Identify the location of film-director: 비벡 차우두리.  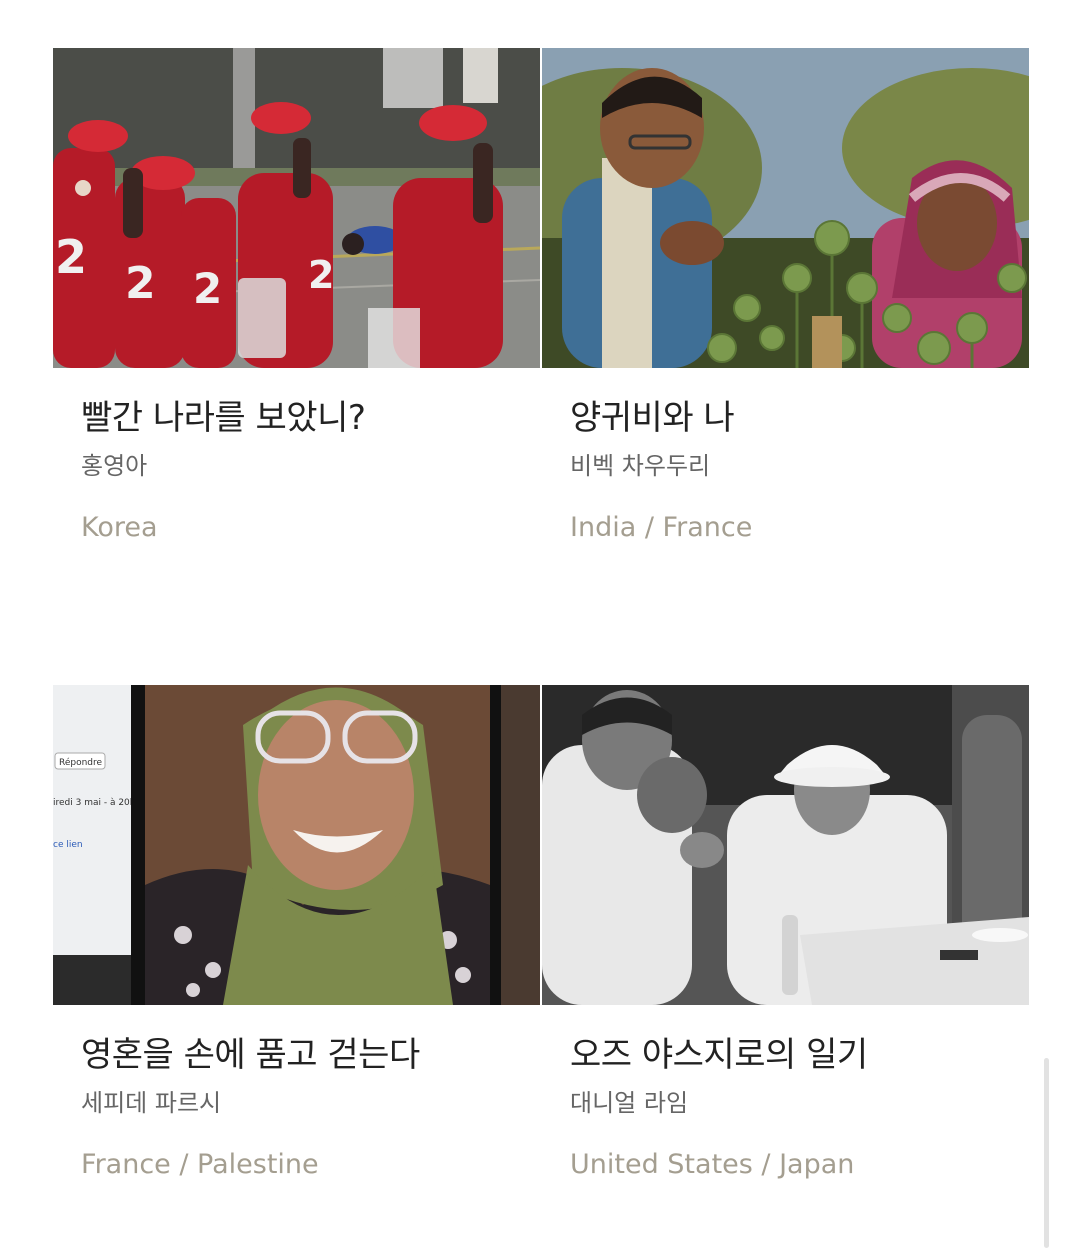
(640, 466).